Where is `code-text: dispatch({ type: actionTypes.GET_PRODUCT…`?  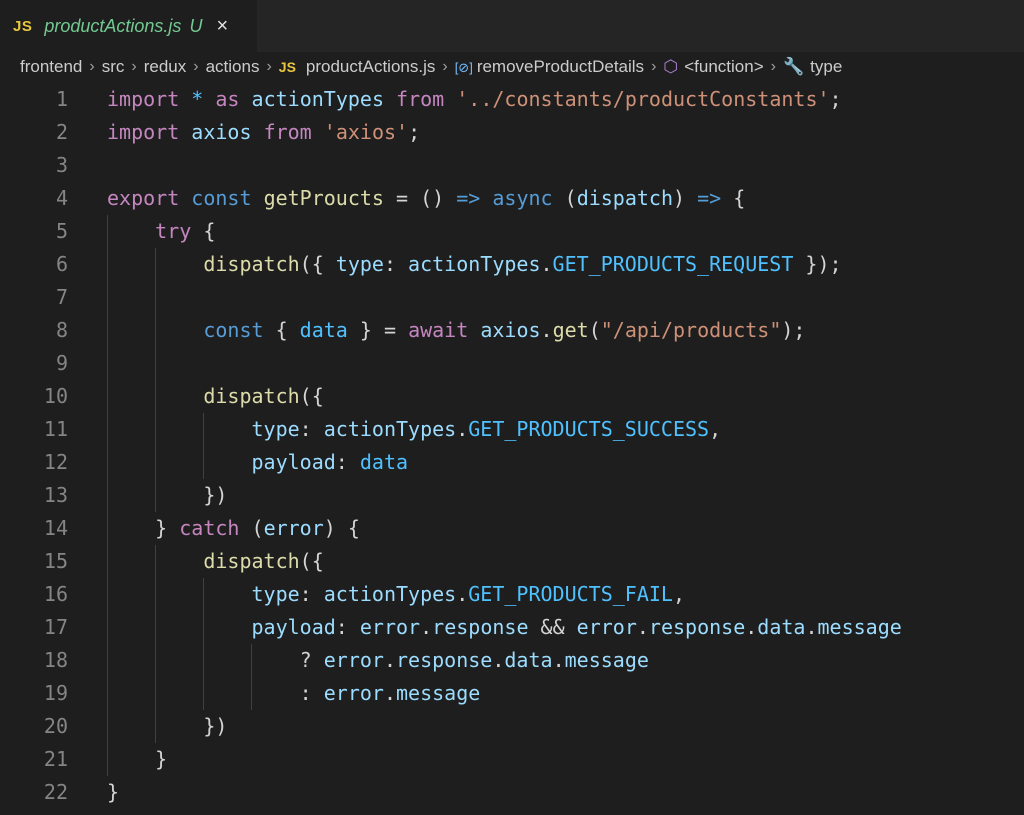
code-text: dispatch({ type: actionTypes.GET_PRODUCT… is located at coordinates (522, 264).